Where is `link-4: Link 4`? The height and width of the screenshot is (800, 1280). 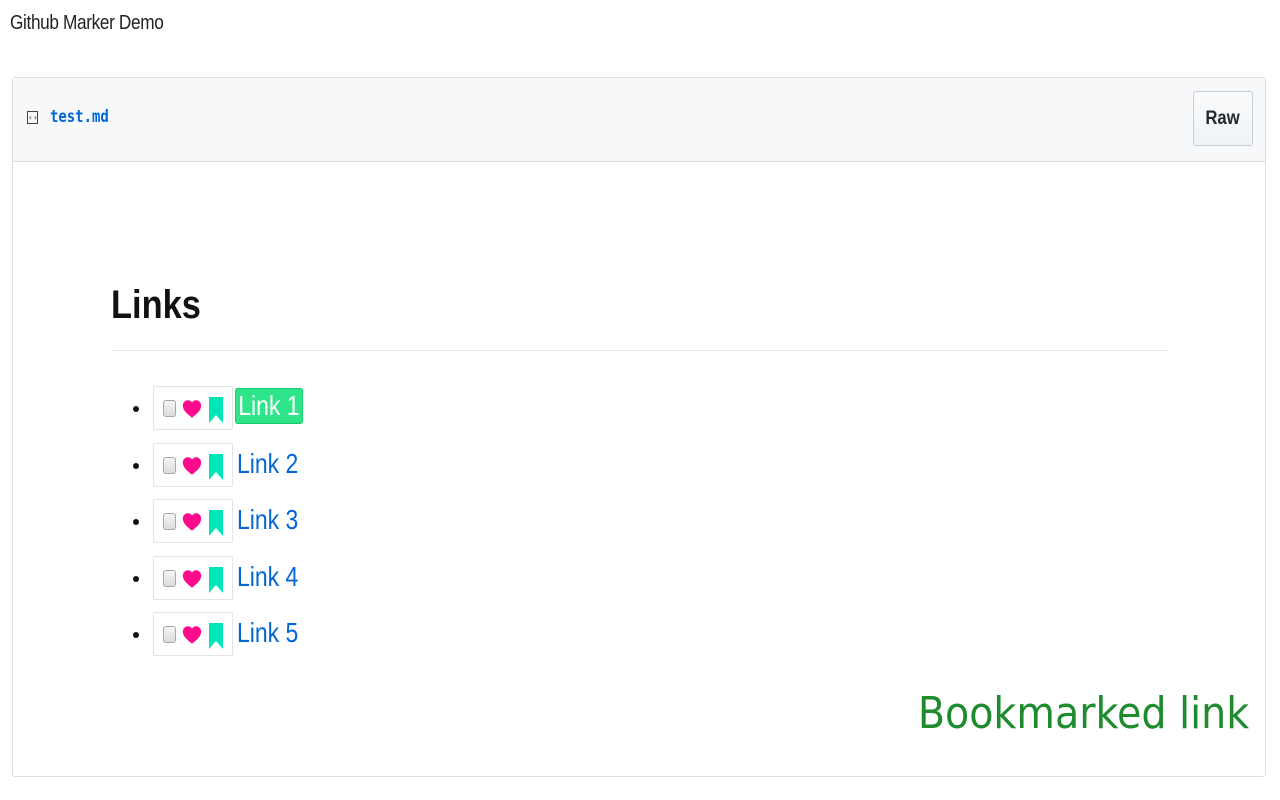 link-4: Link 4 is located at coordinates (267, 577).